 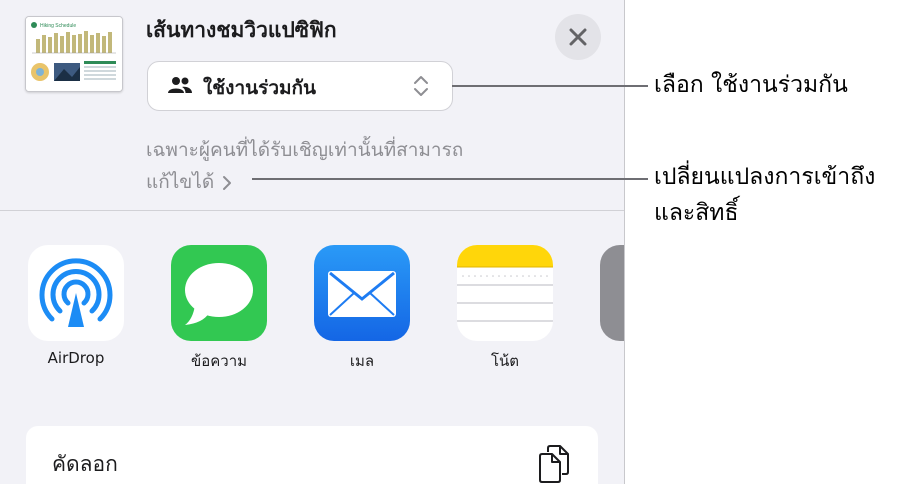 What do you see at coordinates (554, 464) in the screenshot?
I see `copy-icon` at bounding box center [554, 464].